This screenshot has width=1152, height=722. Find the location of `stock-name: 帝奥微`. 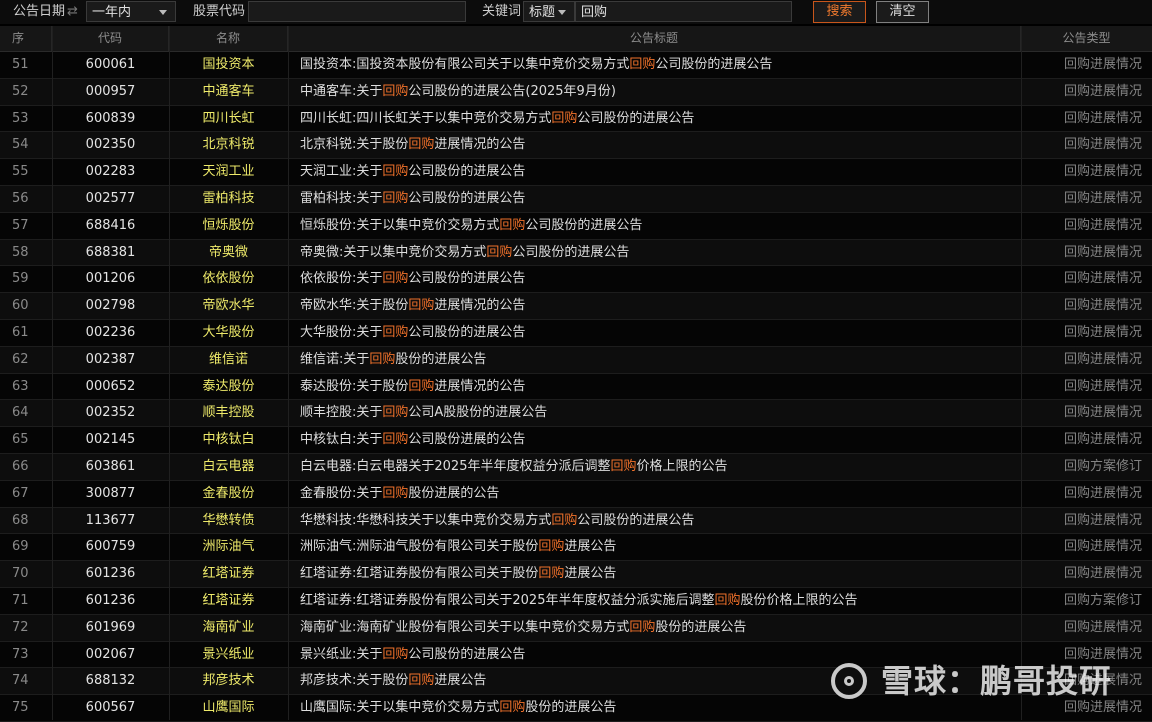

stock-name: 帝奥微 is located at coordinates (228, 253).